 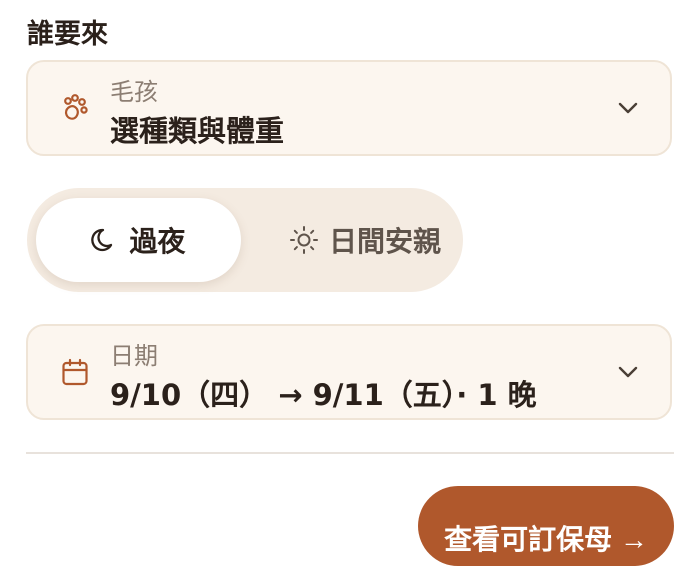 I want to click on moon-icon, so click(x=102, y=240).